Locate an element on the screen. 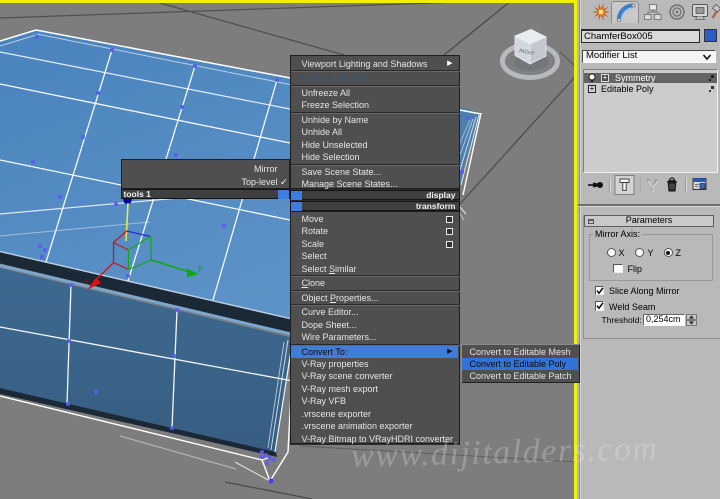 The width and height of the screenshot is (720, 499). svg-text: x is located at coordinates (86, 281).